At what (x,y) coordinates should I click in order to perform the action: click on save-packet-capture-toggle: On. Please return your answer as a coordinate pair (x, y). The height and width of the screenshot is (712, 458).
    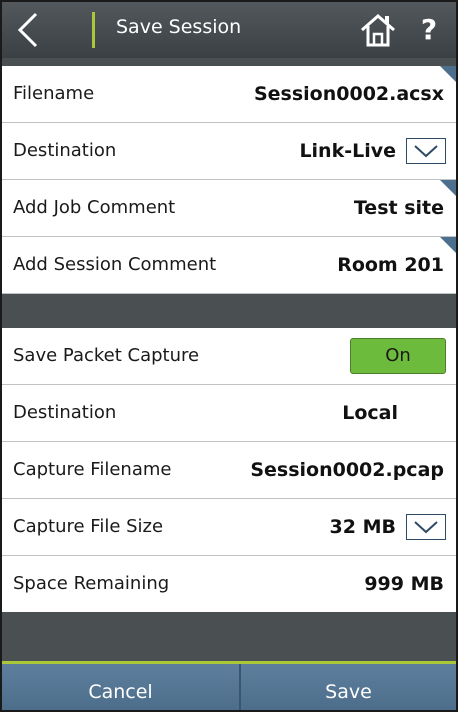
    Looking at the image, I should click on (398, 356).